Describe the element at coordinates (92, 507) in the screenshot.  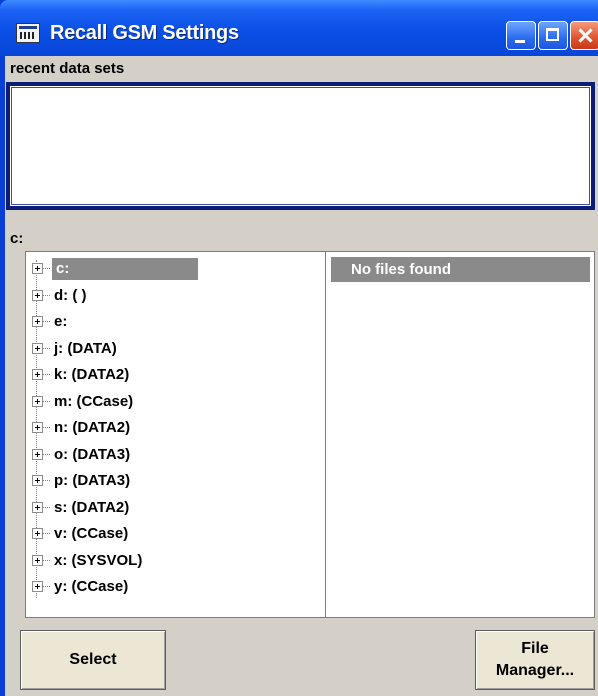
I see `tree-item-label: s: (DATA2)` at that location.